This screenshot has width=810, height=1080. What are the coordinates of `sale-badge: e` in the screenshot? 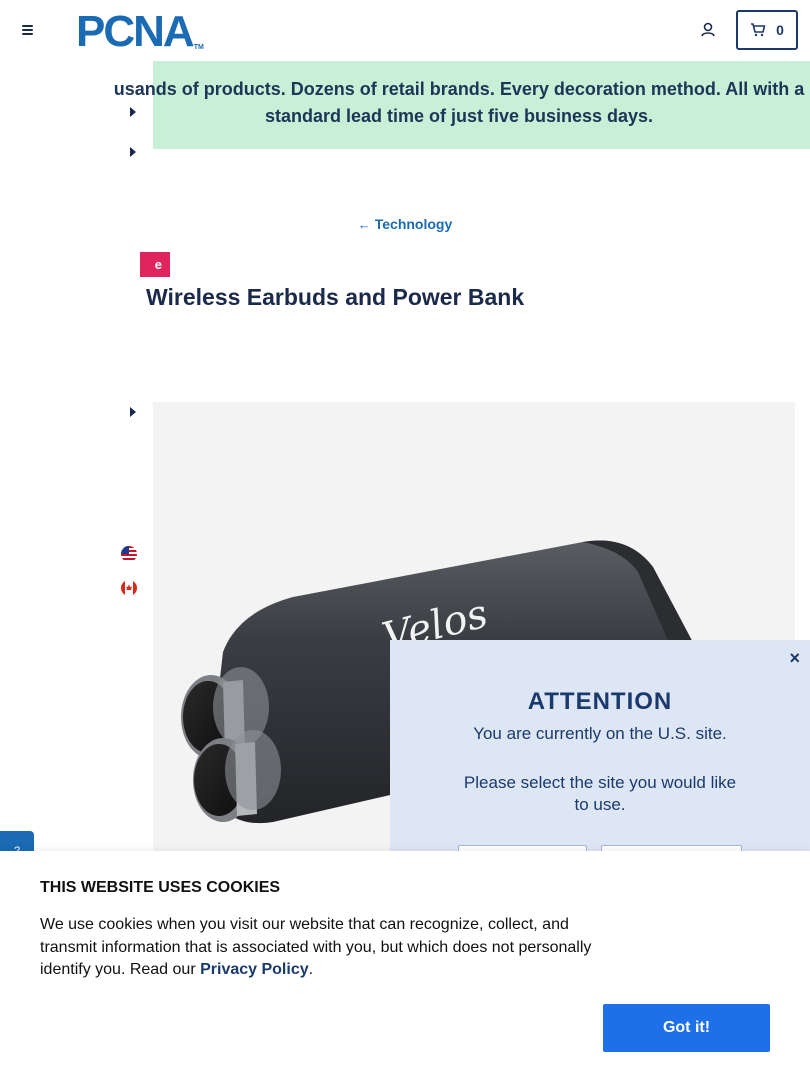 It's located at (155, 264).